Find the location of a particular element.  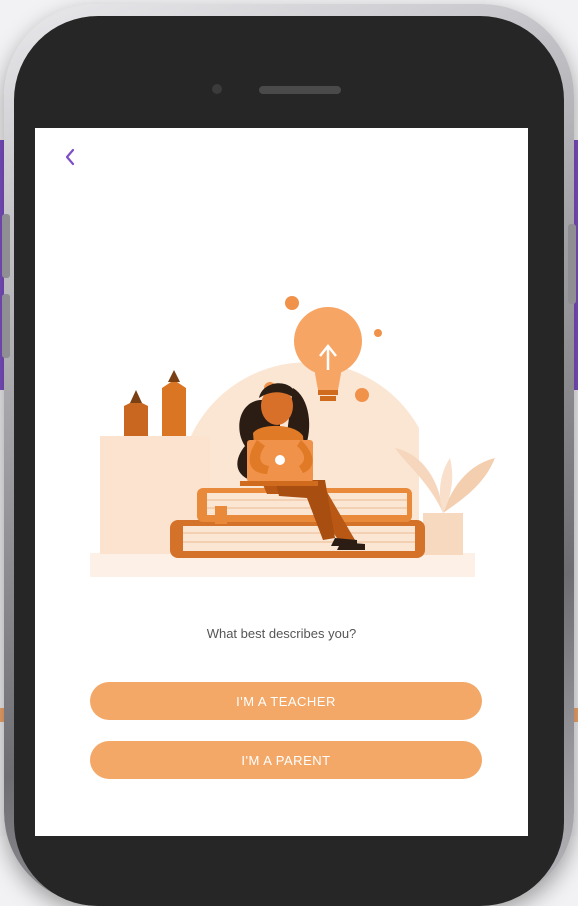

front-camera is located at coordinates (217, 89).